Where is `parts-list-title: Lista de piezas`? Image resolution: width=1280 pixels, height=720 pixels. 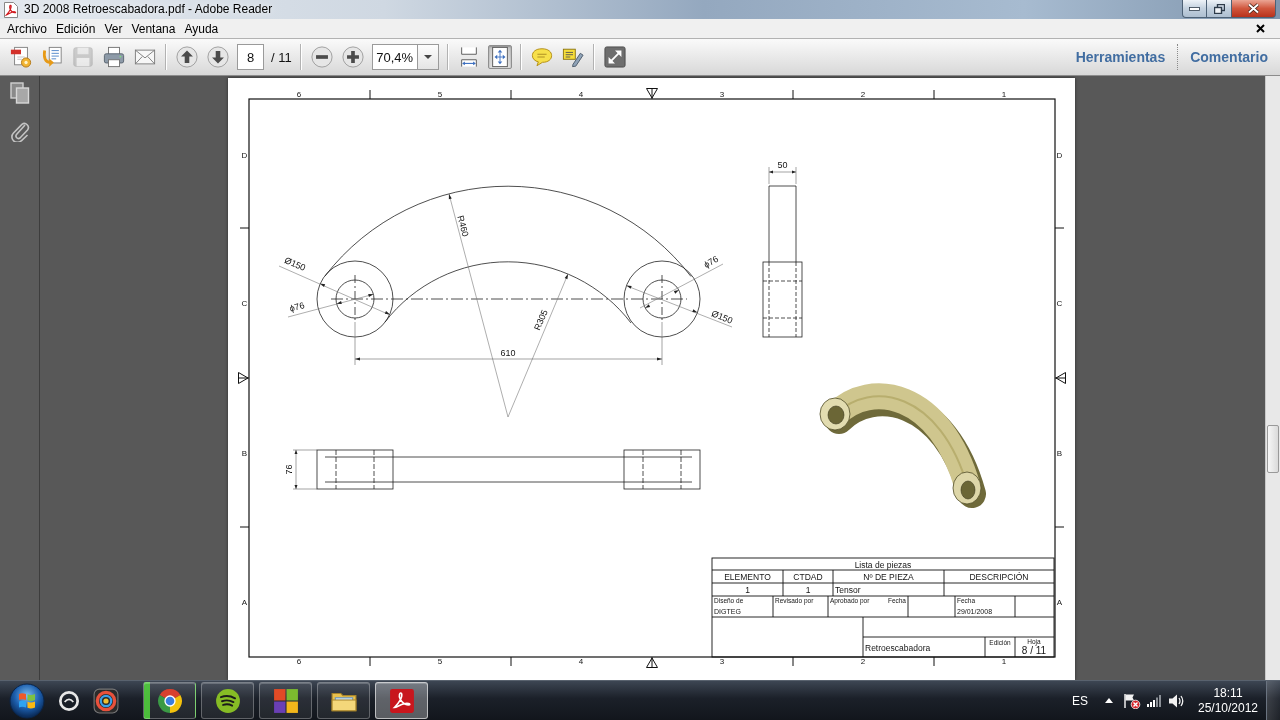
parts-list-title: Lista de piezas is located at coordinates (883, 564).